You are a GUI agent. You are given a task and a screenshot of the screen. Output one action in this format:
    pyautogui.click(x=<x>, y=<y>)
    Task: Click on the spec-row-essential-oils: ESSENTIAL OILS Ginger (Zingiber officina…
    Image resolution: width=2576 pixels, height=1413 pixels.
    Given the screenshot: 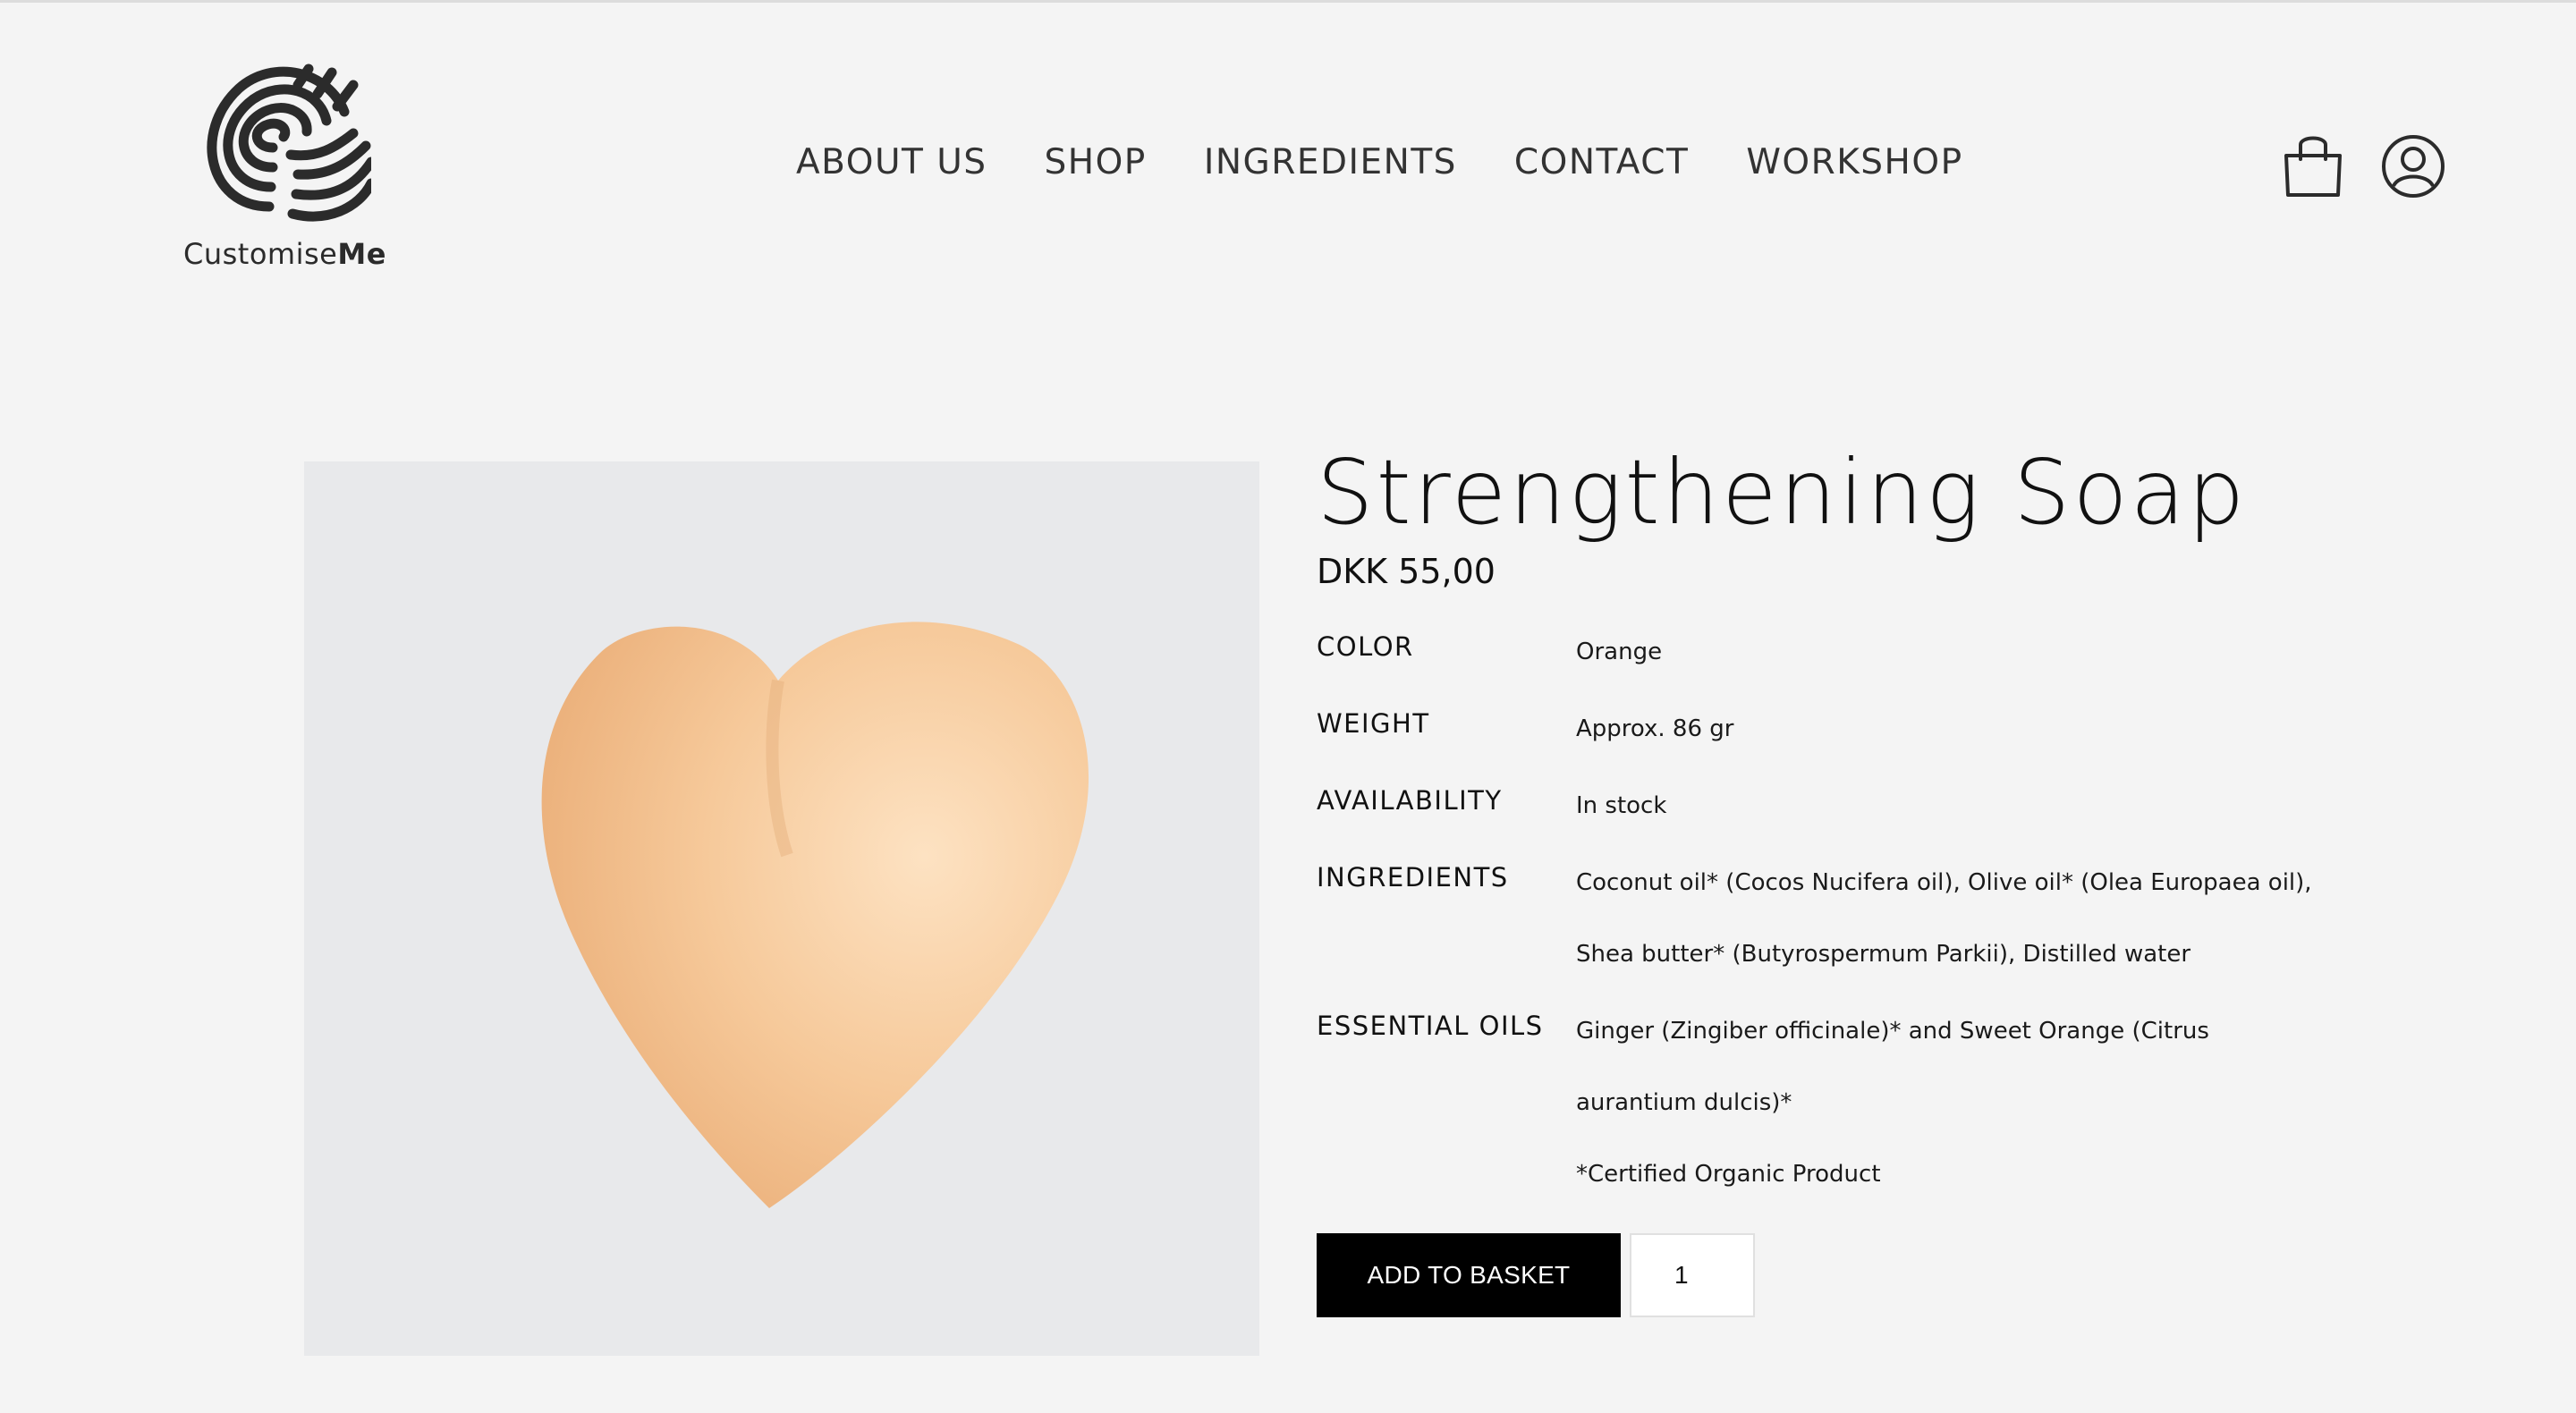 What is the action you would take?
    pyautogui.click(x=1853, y=1100)
    